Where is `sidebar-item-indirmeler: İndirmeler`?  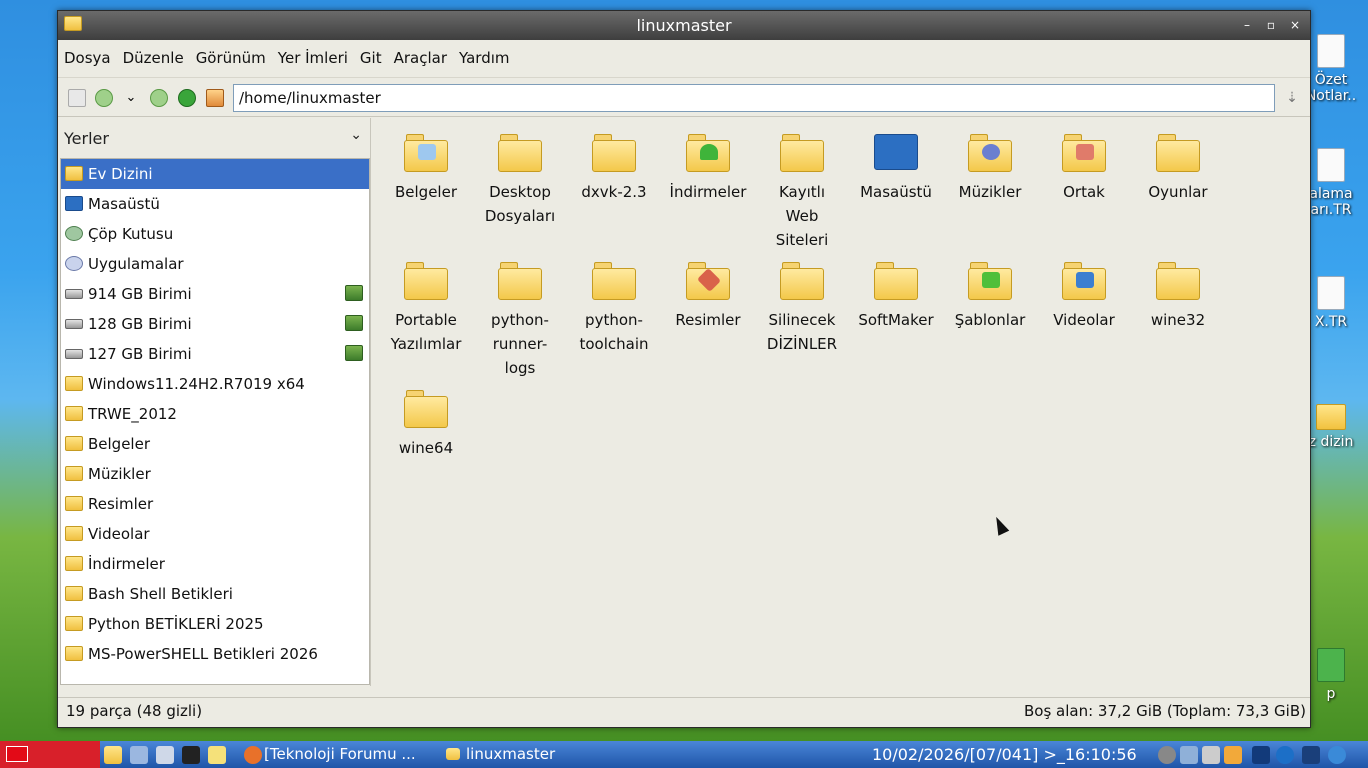
sidebar-item-indirmeler: İndirmeler is located at coordinates (215, 564).